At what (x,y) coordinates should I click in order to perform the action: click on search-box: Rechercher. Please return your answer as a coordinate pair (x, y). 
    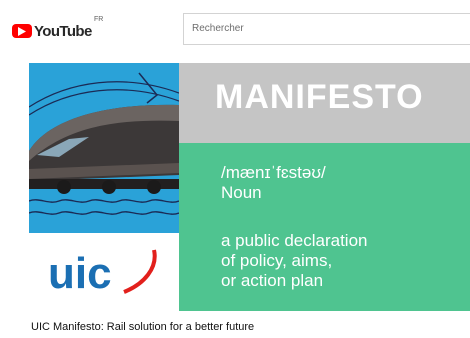
    Looking at the image, I should click on (326, 29).